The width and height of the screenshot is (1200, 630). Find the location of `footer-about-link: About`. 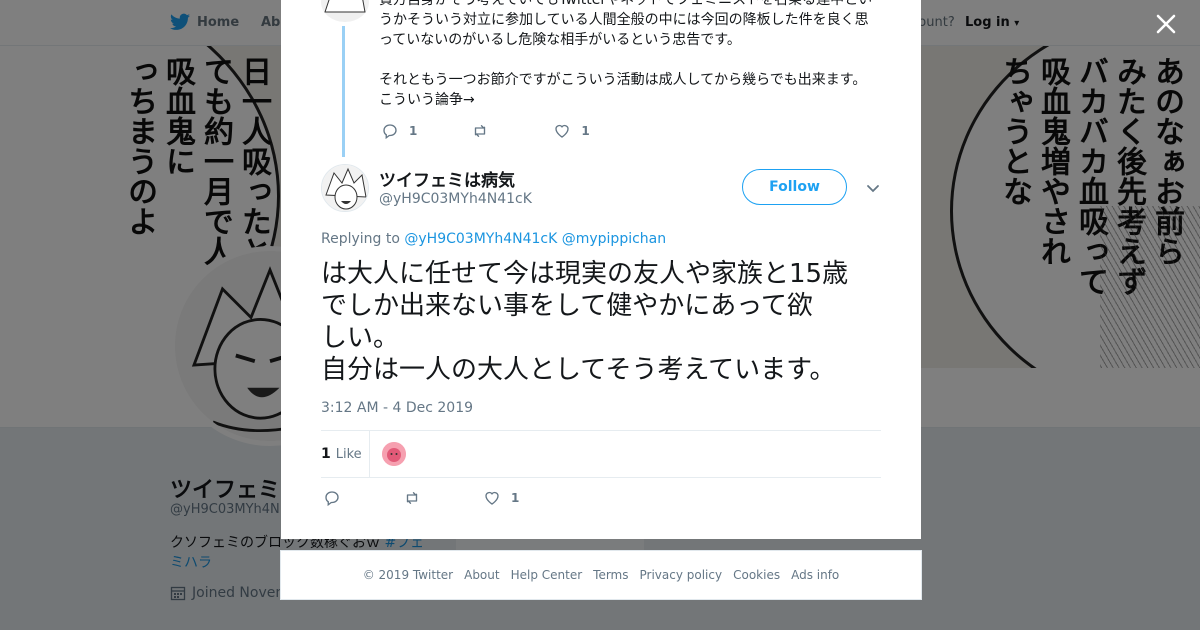

footer-about-link: About is located at coordinates (481, 575).